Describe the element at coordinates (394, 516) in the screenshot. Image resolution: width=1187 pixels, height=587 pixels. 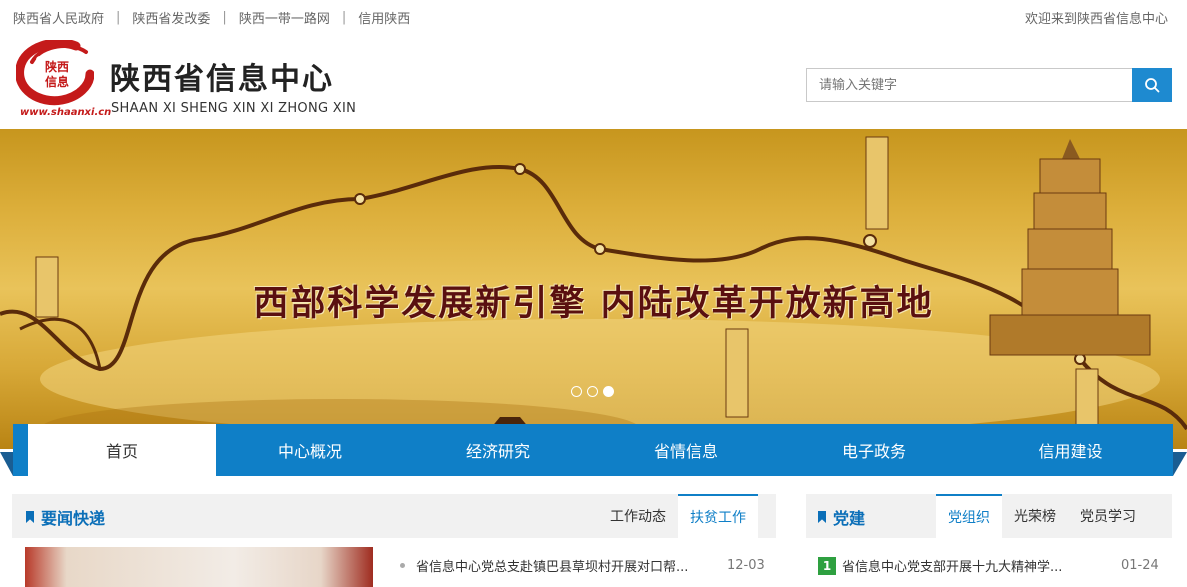
I see `news-panel-header: 要闻快递 工作动态 扶贫工作` at that location.